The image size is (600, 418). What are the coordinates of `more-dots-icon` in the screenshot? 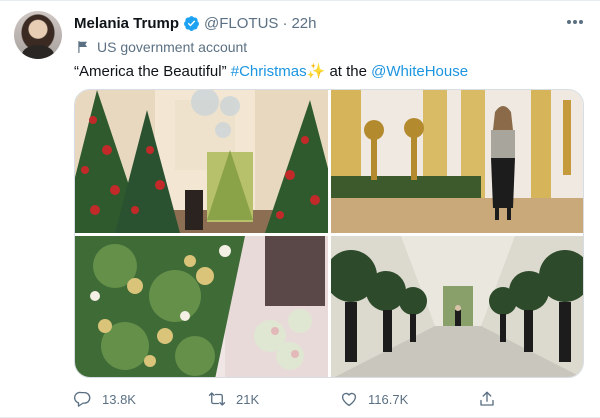 It's located at (575, 22).